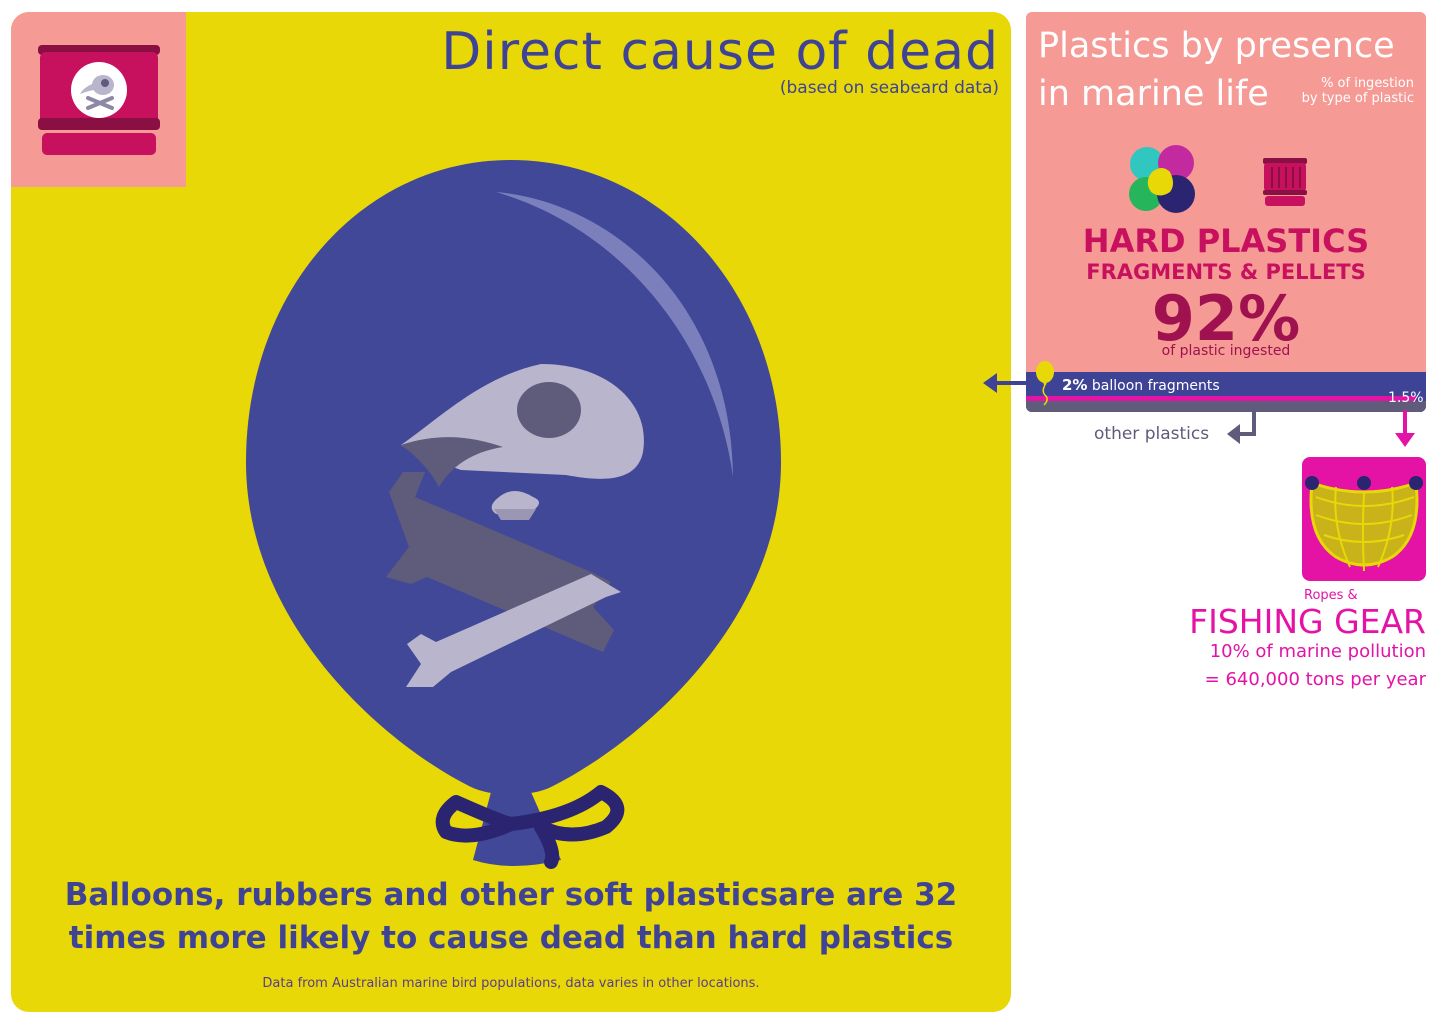 The width and height of the screenshot is (1440, 1024). Describe the element at coordinates (1007, 383) in the screenshot. I see `arrow-left-icon` at that location.